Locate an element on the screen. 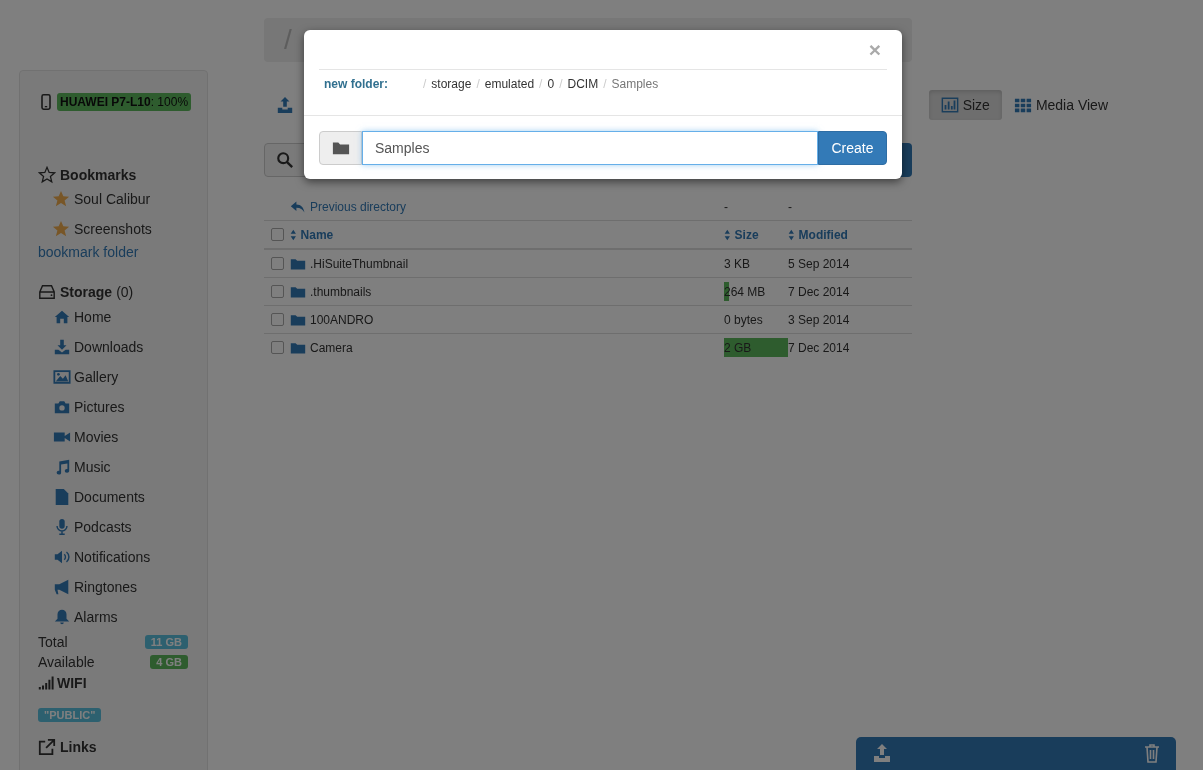  table-cell: 3 KB is located at coordinates (737, 263).